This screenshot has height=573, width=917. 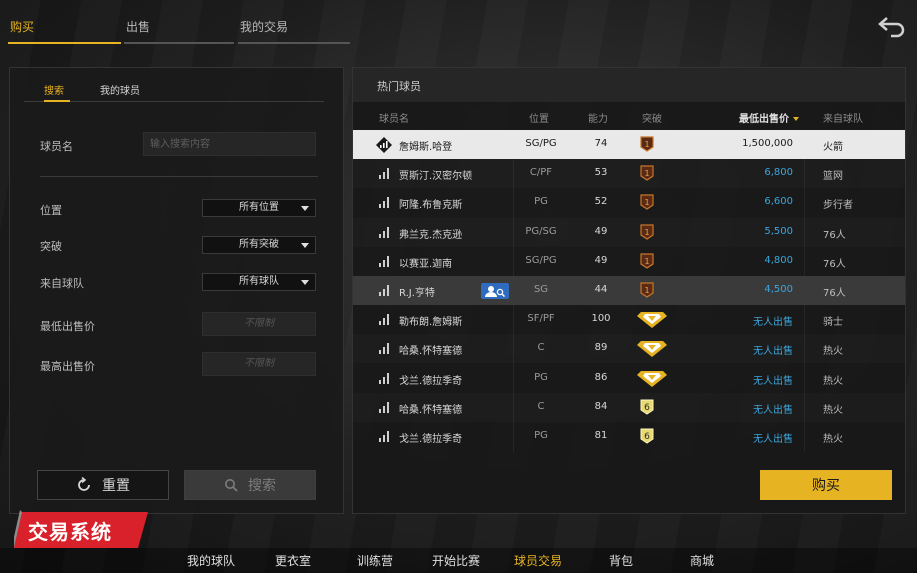 I want to click on header-position: 位置, so click(x=539, y=117).